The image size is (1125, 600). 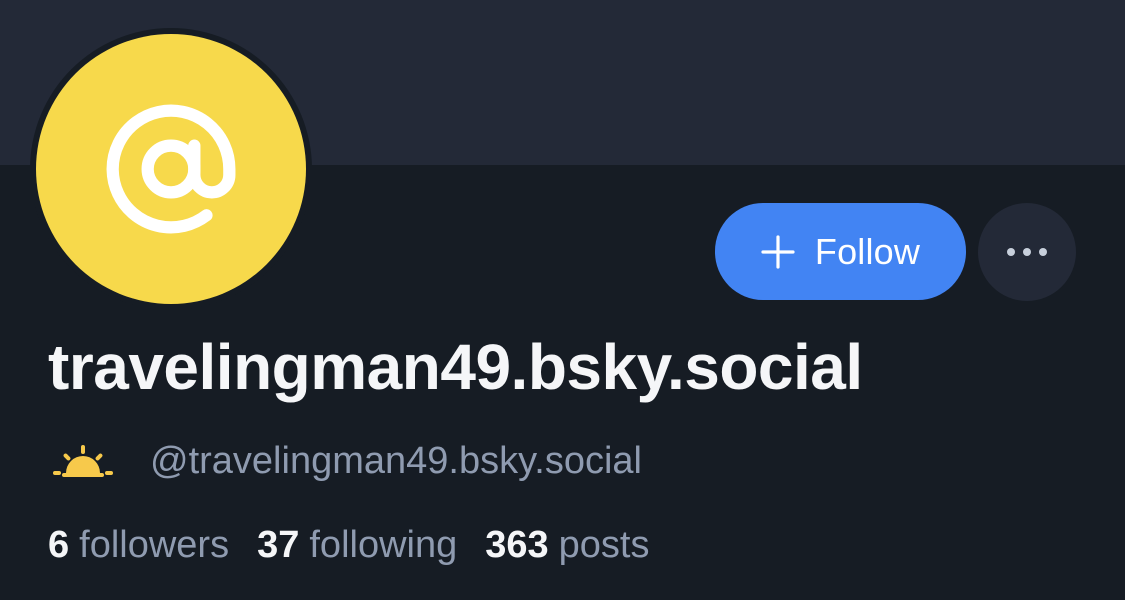 I want to click on avatar, so click(x=171, y=169).